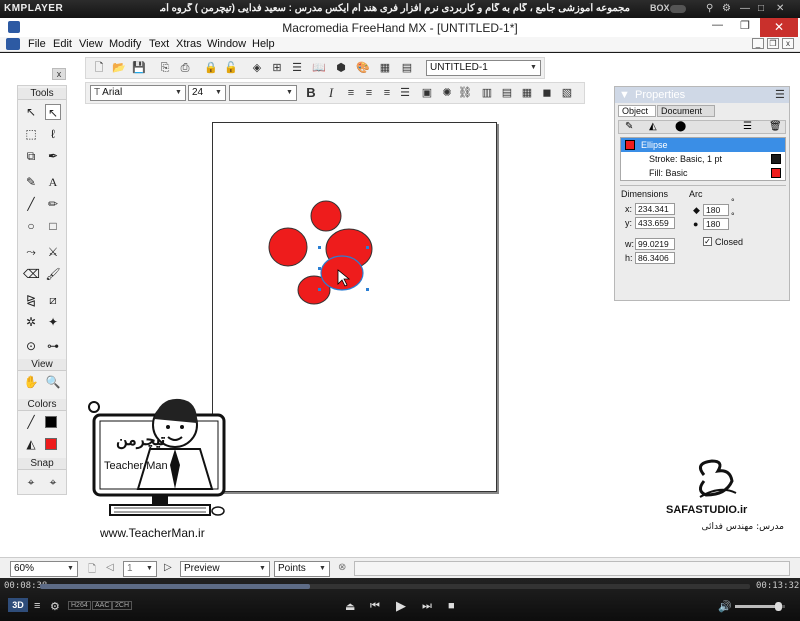 This screenshot has width=800, height=621. What do you see at coordinates (778, 606) in the screenshot?
I see `volume-slider-handle` at bounding box center [778, 606].